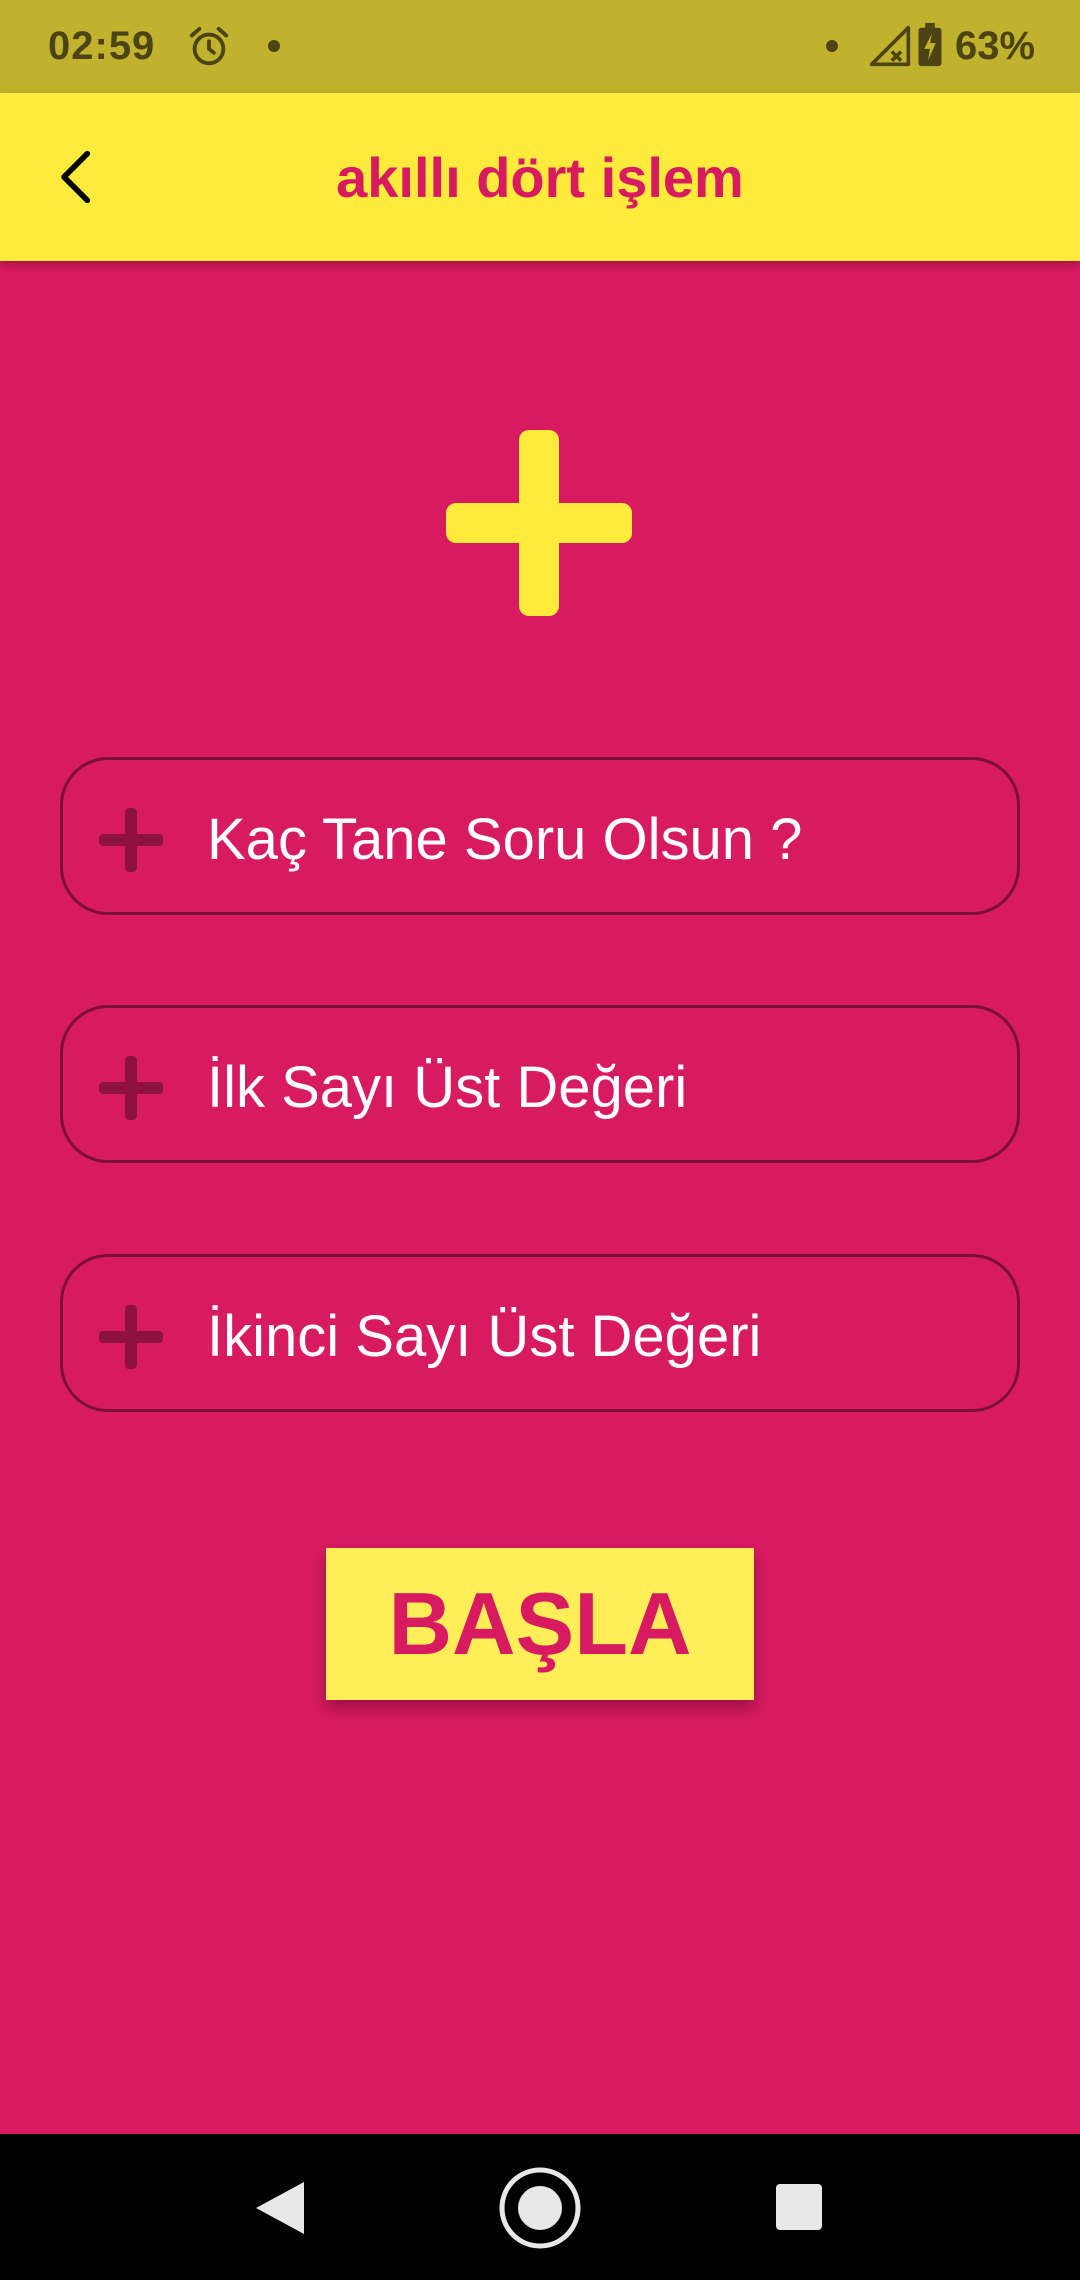  Describe the element at coordinates (890, 46) in the screenshot. I see `signal-icon` at that location.